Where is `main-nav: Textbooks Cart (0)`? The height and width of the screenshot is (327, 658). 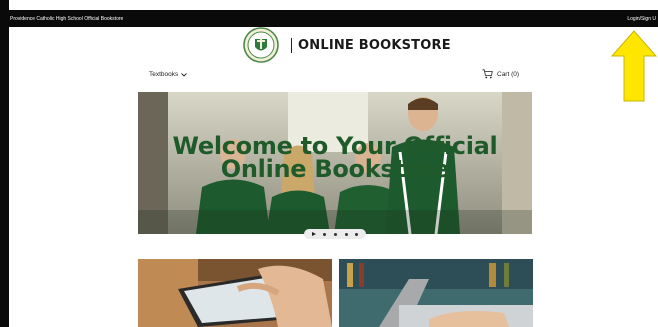
main-nav: Textbooks Cart (0) is located at coordinates (329, 75).